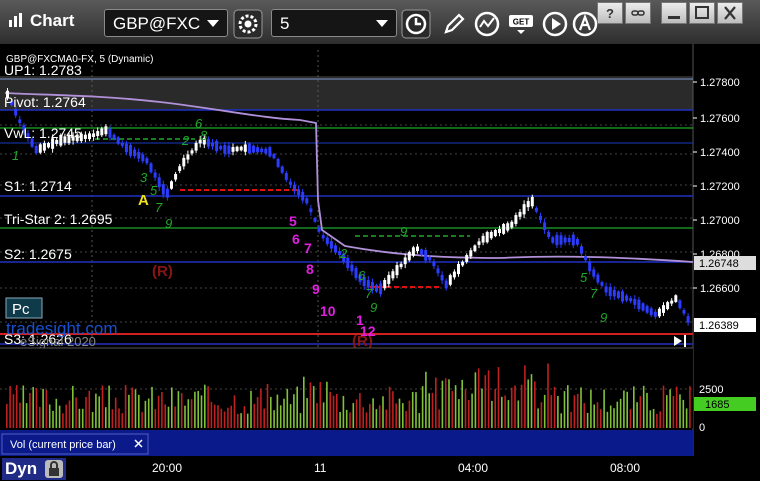  I want to click on get-data-icon: GET, so click(522, 24).